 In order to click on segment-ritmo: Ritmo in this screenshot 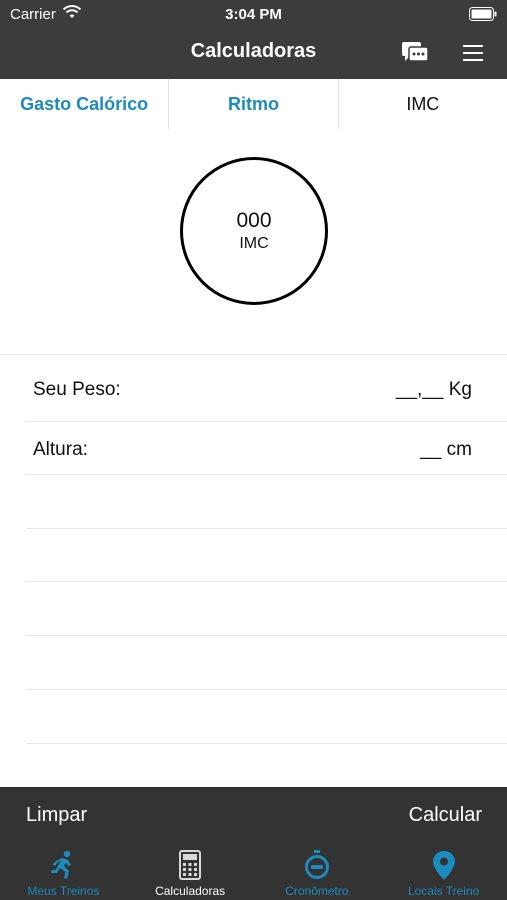, I will do `click(254, 104)`.